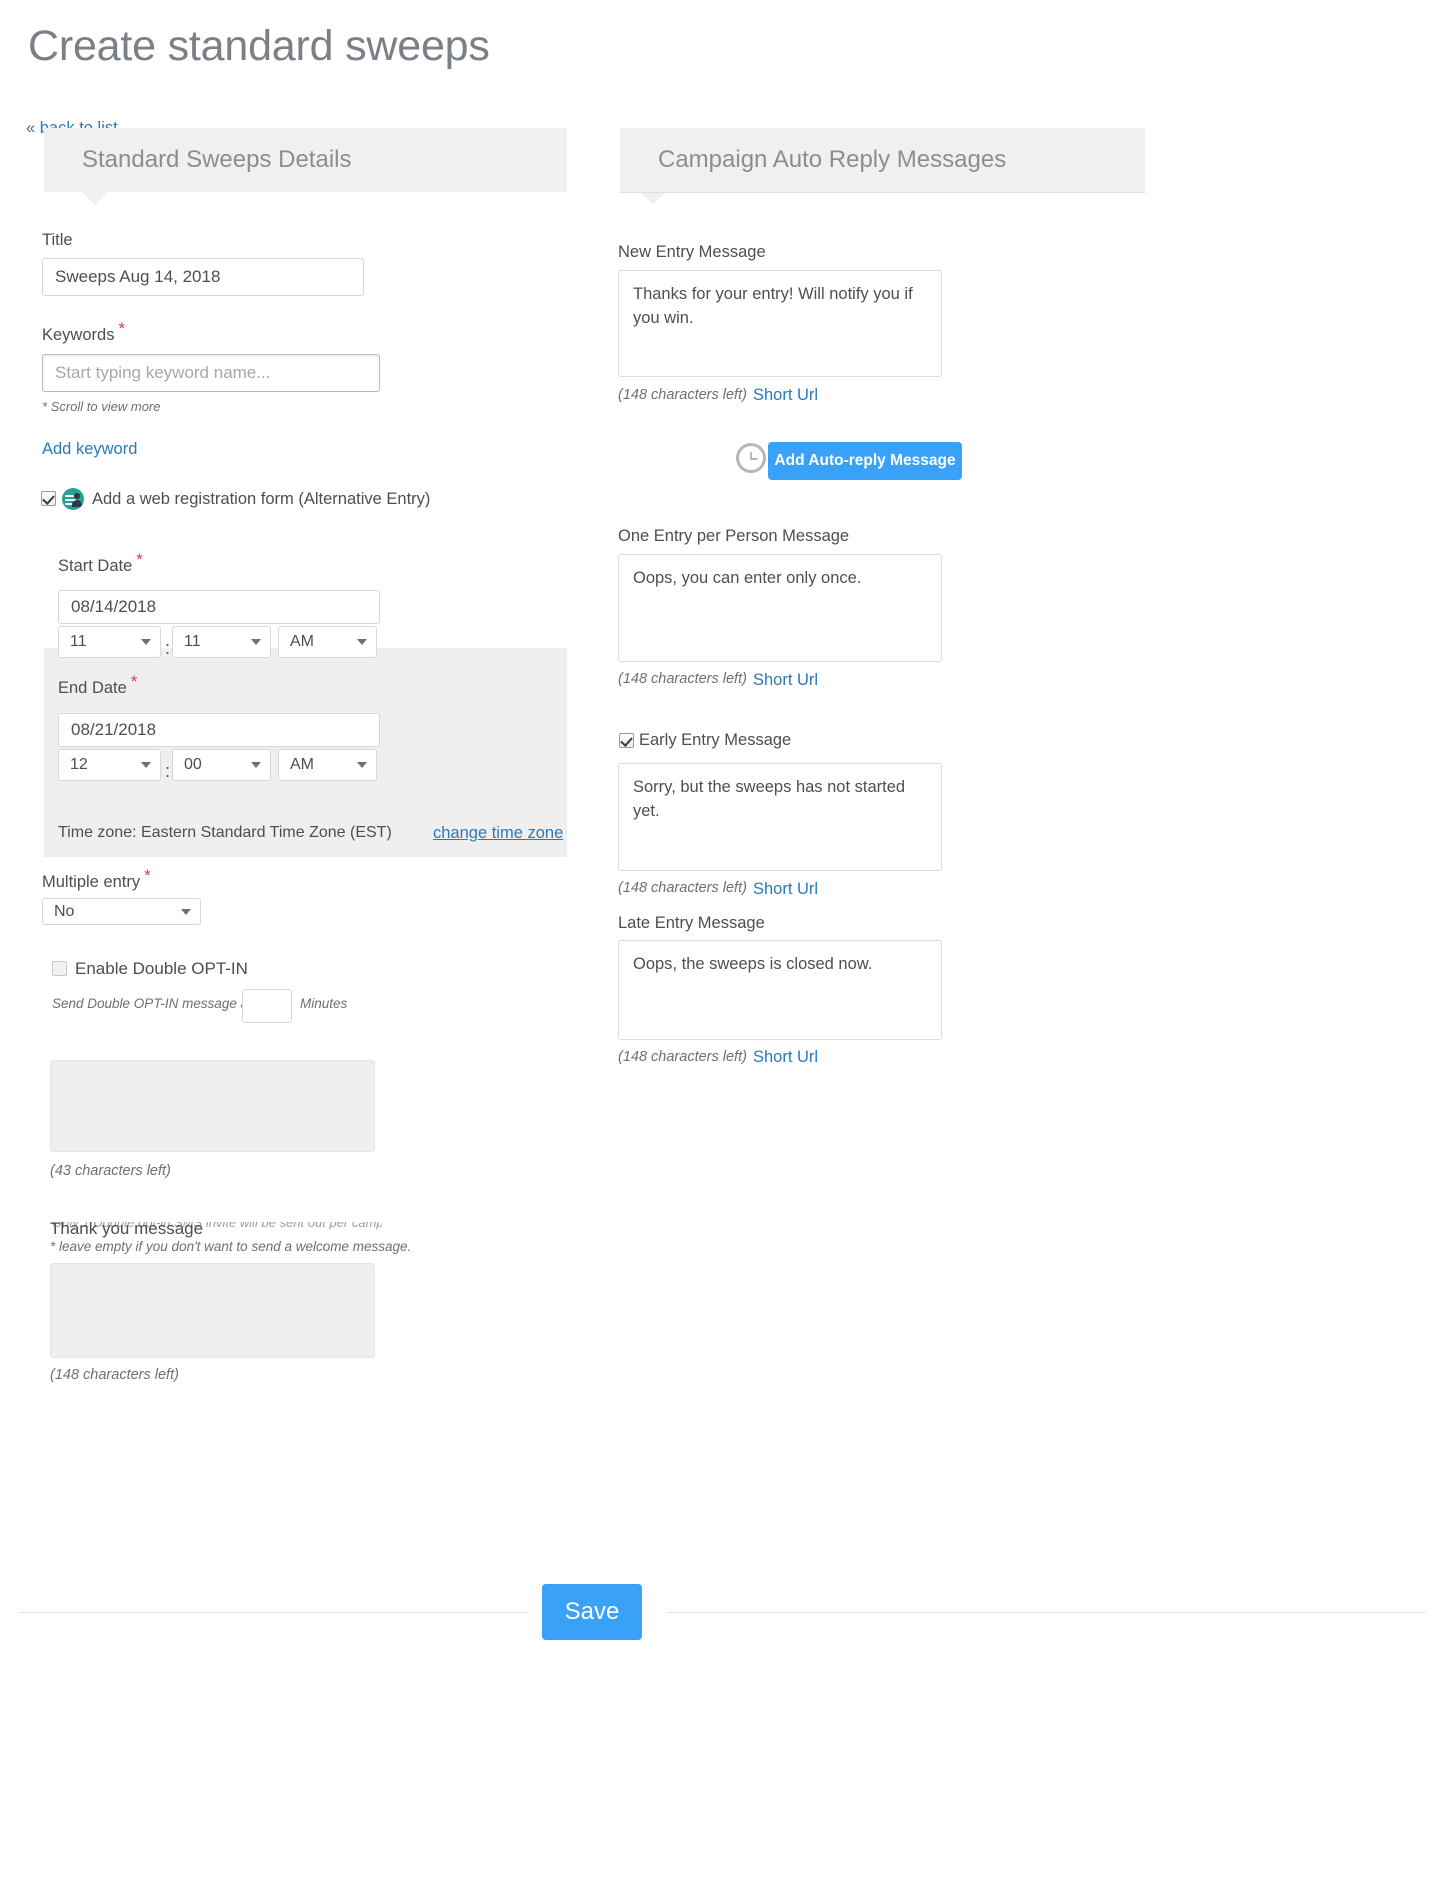 This screenshot has width=1444, height=1904. Describe the element at coordinates (217, 159) in the screenshot. I see `panel-left-title: Standard Sweeps Details` at that location.